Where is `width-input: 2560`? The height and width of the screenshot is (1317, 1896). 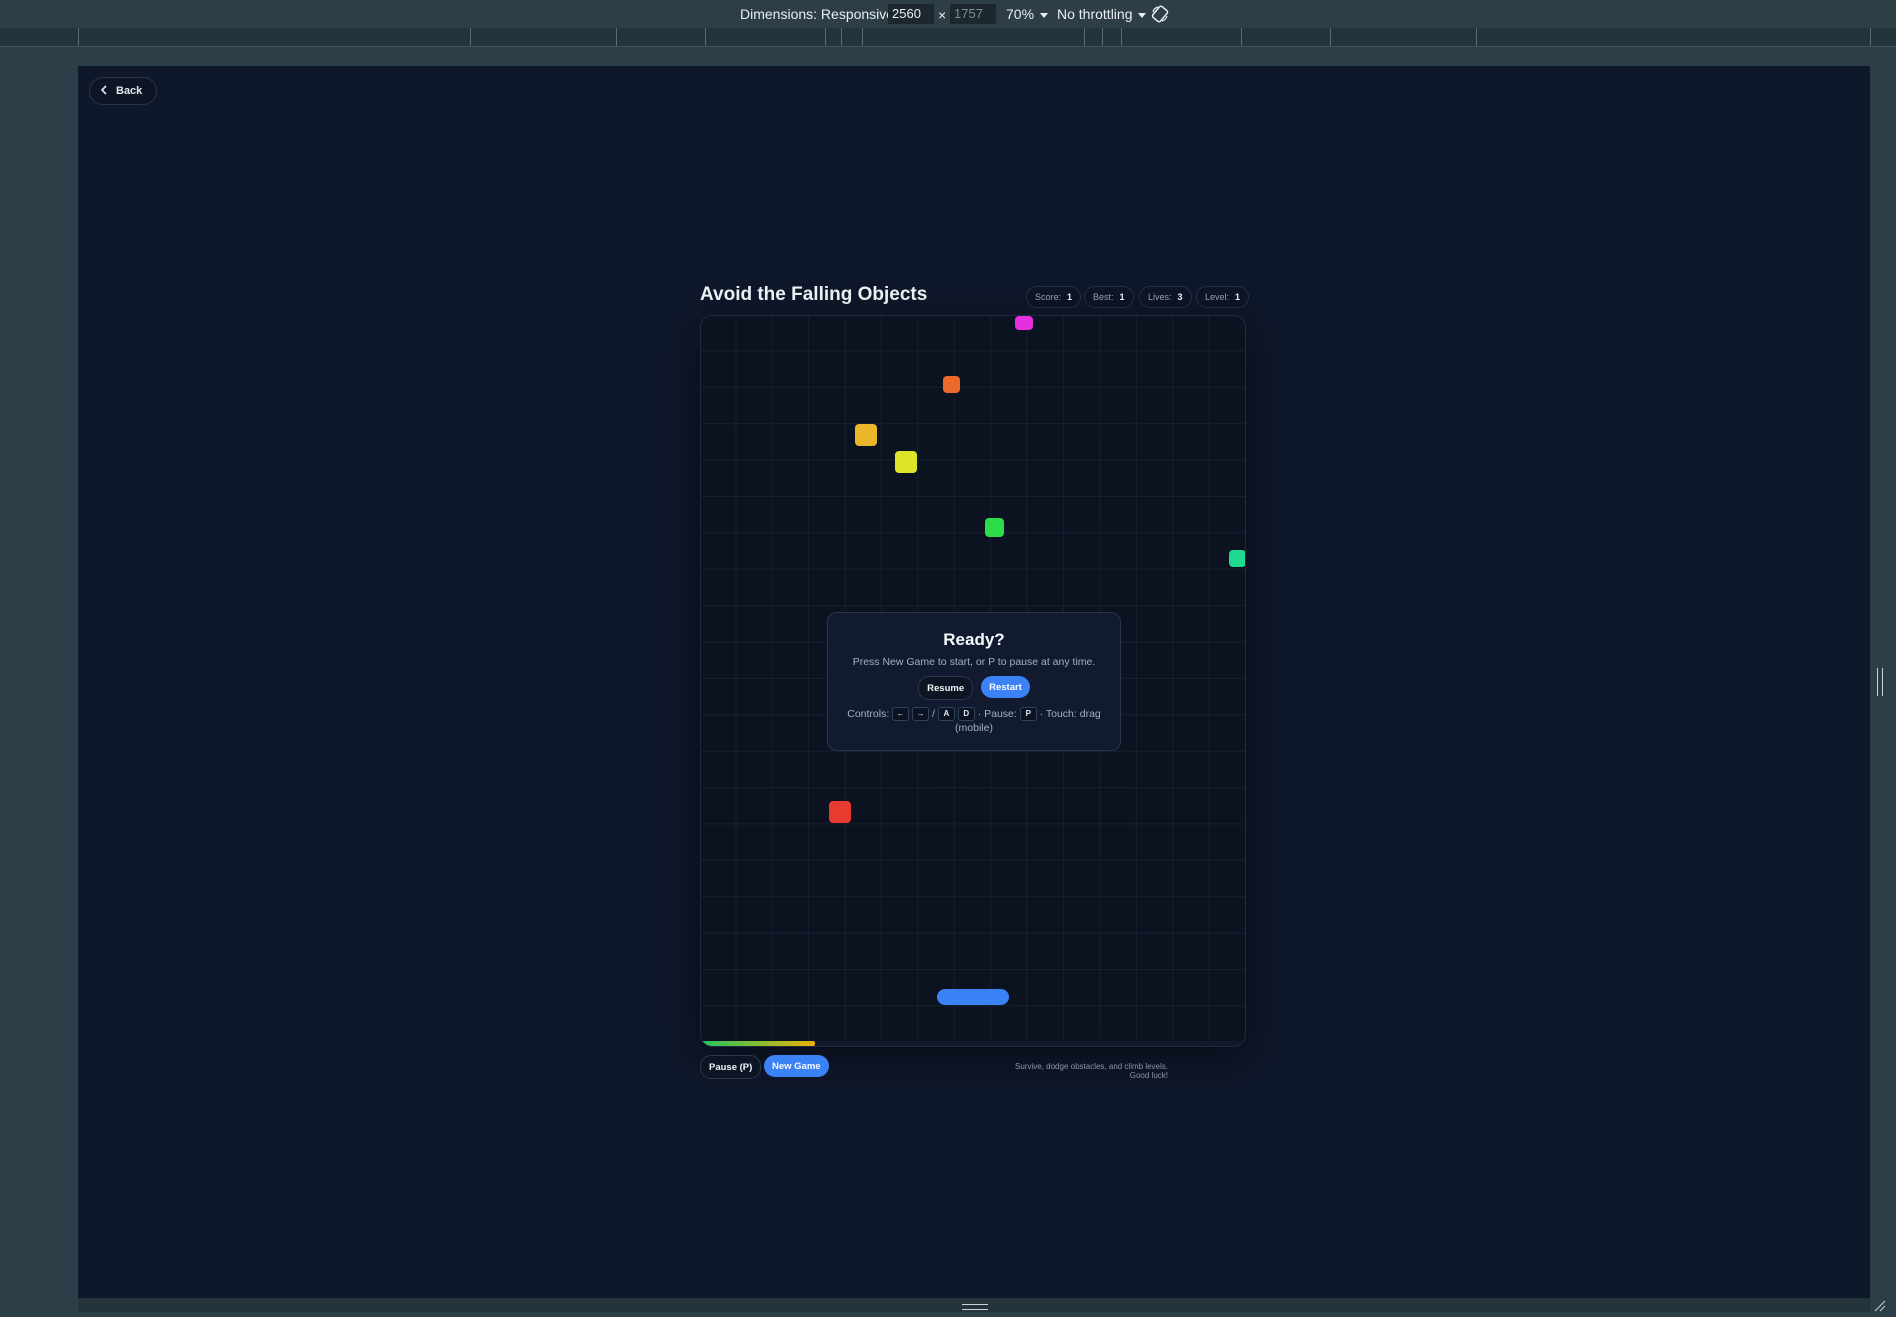
width-input: 2560 is located at coordinates (911, 14).